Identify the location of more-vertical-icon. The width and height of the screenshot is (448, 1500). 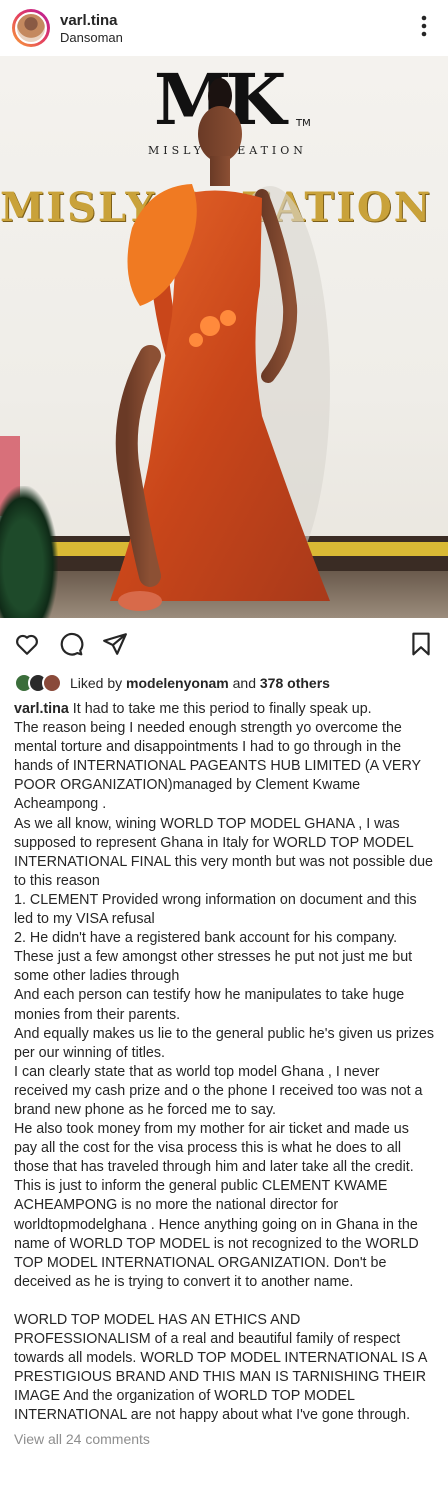
(424, 28).